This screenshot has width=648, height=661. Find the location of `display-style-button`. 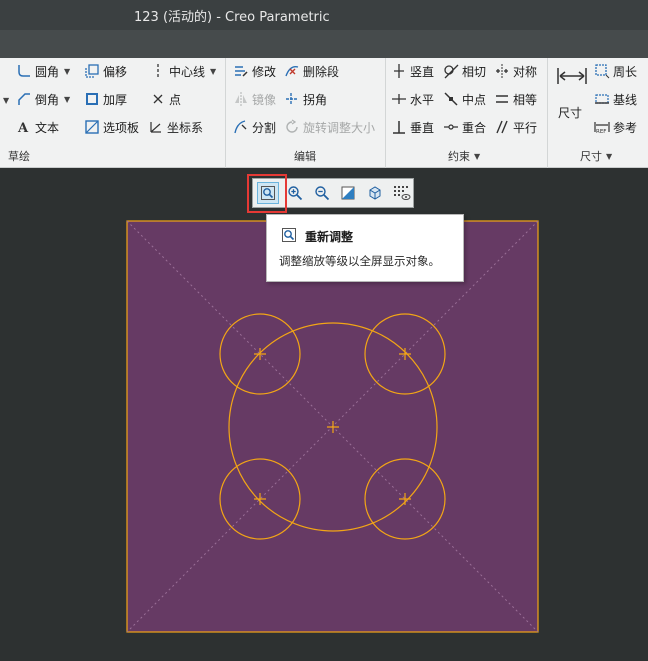

display-style-button is located at coordinates (375, 193).